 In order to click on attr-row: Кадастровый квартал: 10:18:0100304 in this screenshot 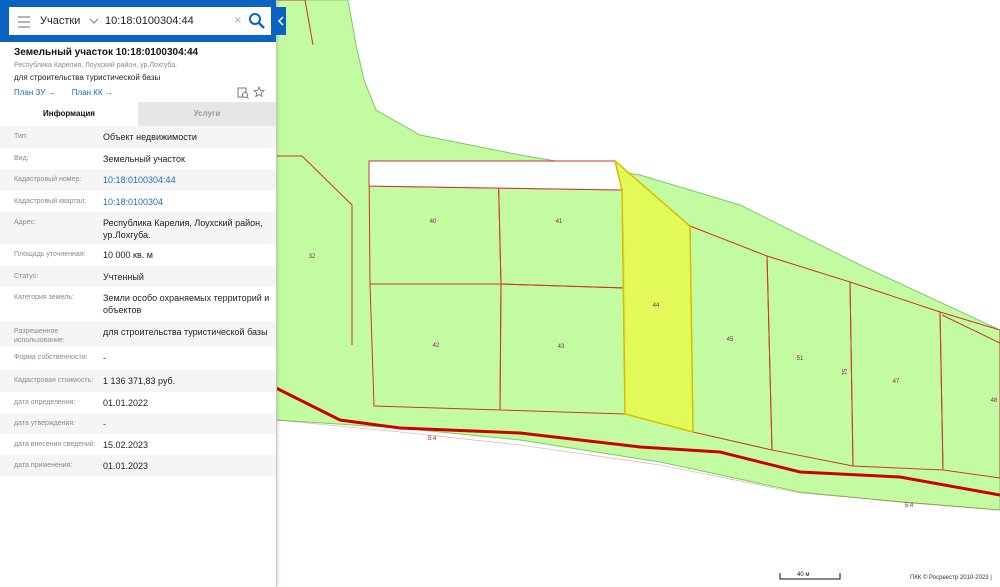, I will do `click(138, 201)`.